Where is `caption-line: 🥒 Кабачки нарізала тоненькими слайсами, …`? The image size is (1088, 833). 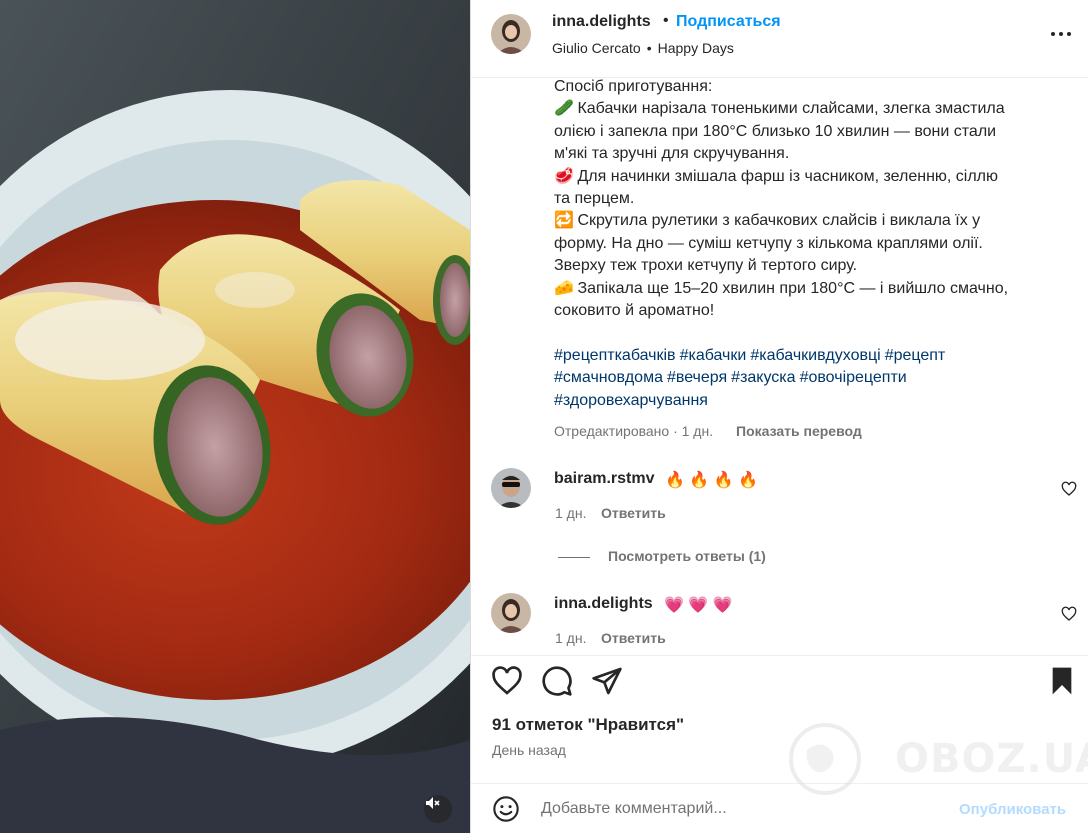 caption-line: 🥒 Кабачки нарізала тоненькими слайсами, … is located at coordinates (814, 109).